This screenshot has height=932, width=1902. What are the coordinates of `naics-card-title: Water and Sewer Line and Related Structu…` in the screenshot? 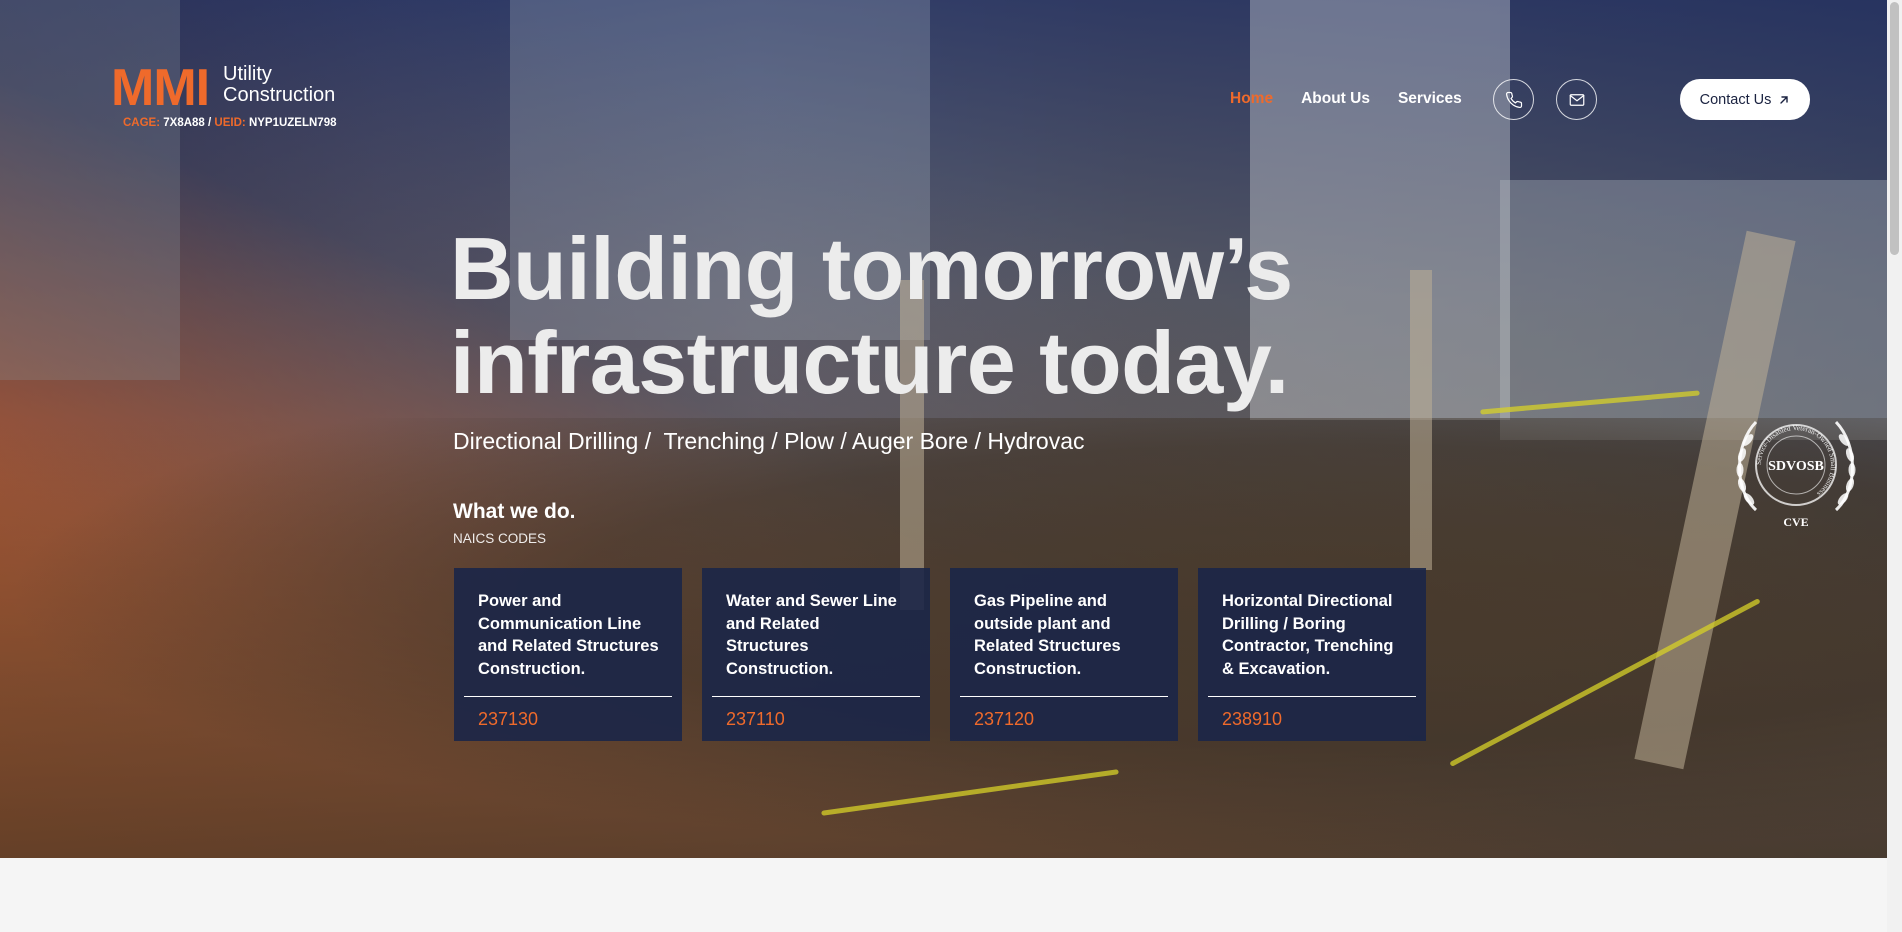 It's located at (811, 635).